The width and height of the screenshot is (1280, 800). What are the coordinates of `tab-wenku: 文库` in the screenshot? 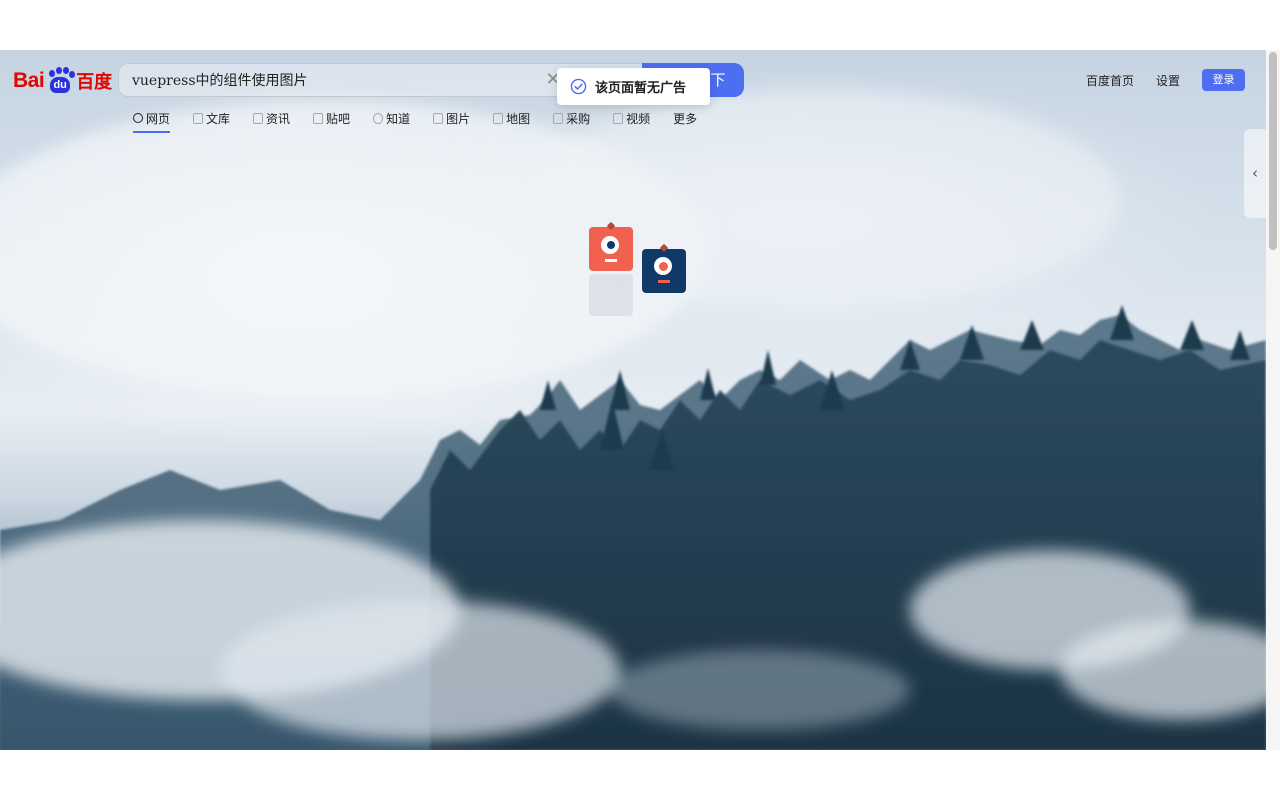 It's located at (211, 118).